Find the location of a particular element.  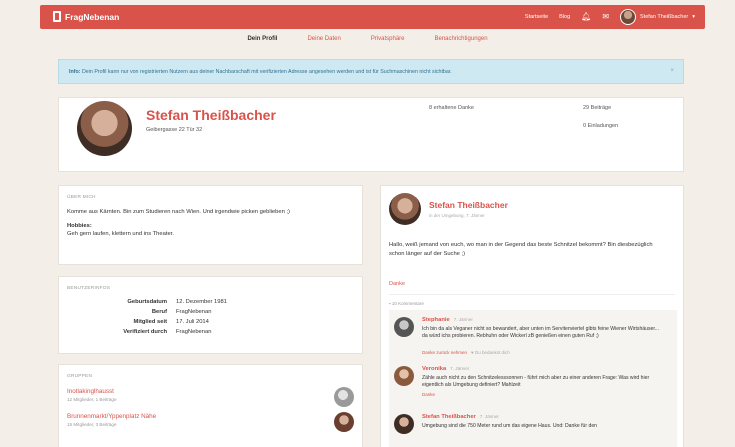

thanked-note-text: Du bedankst dich is located at coordinates (492, 352).